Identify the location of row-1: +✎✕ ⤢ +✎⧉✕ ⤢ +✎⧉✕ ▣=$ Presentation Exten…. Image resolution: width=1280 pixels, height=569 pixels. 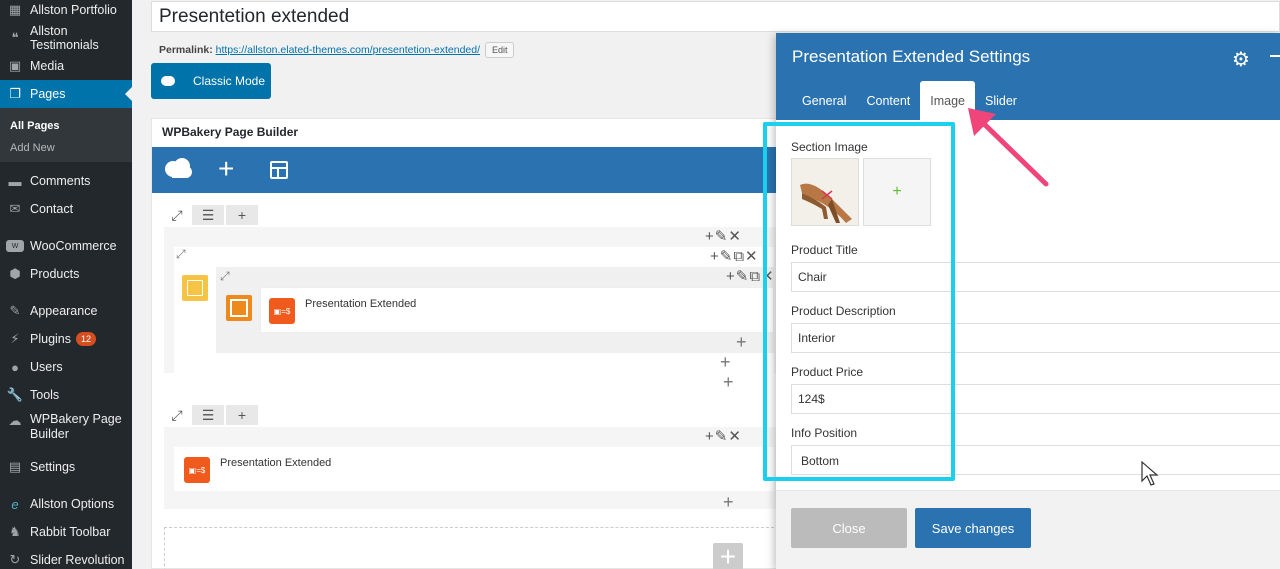
(478, 300).